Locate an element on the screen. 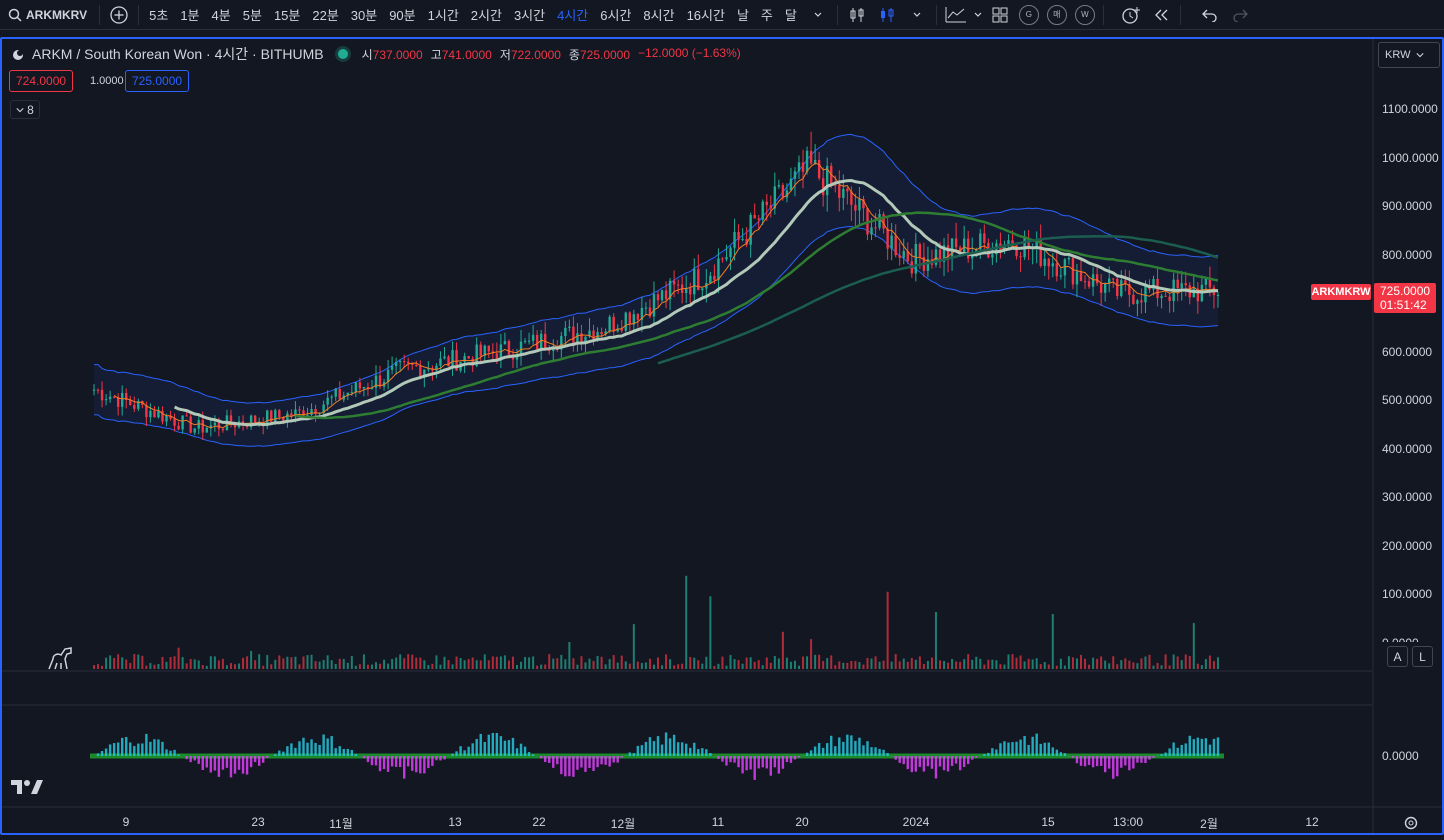 This screenshot has width=1444, height=840. time-axis-label: 15 is located at coordinates (1048, 822).